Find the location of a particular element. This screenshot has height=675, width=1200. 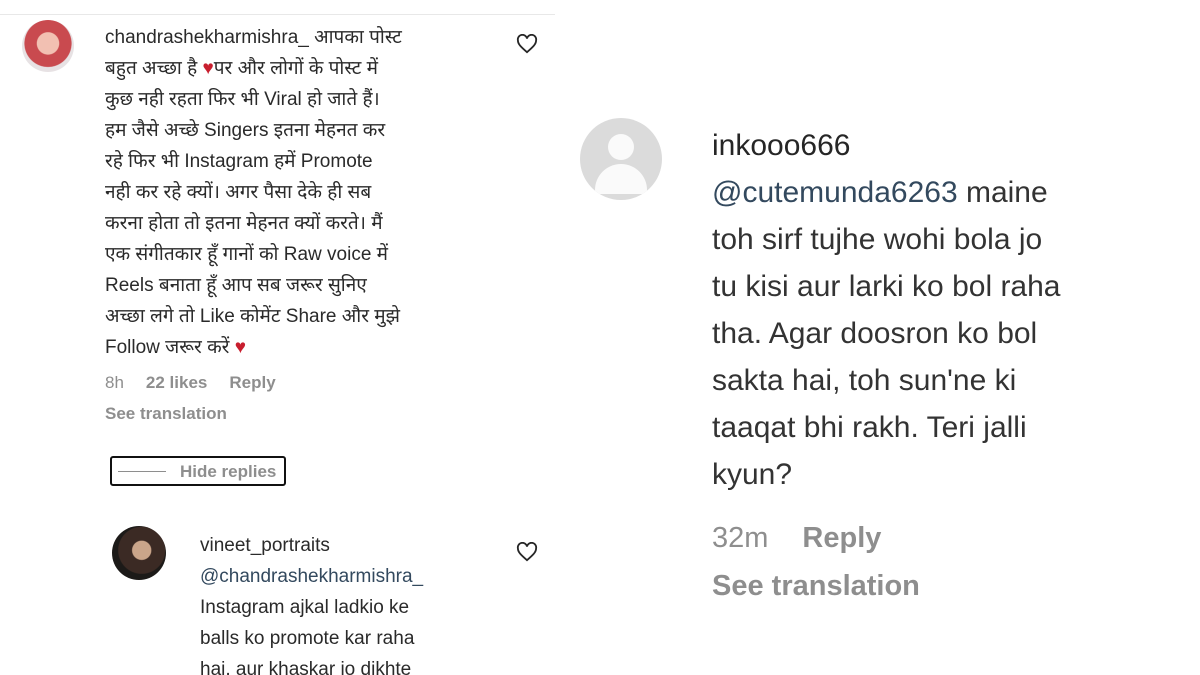

mention-link: @cutemunda6263 is located at coordinates (835, 192).